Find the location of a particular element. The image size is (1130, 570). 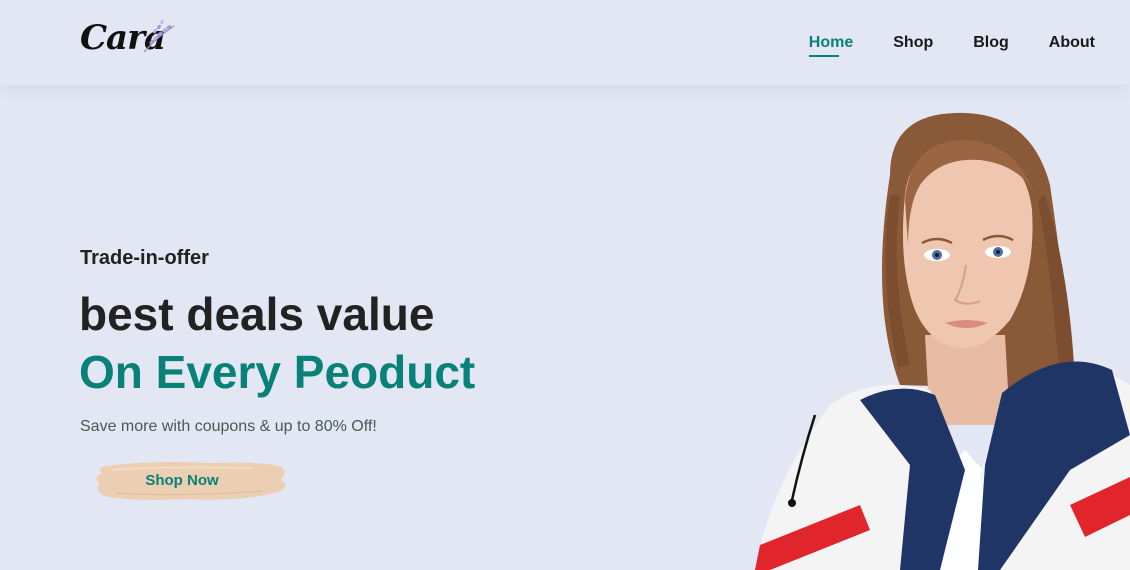

nav-item-home: Home is located at coordinates (830, 45).